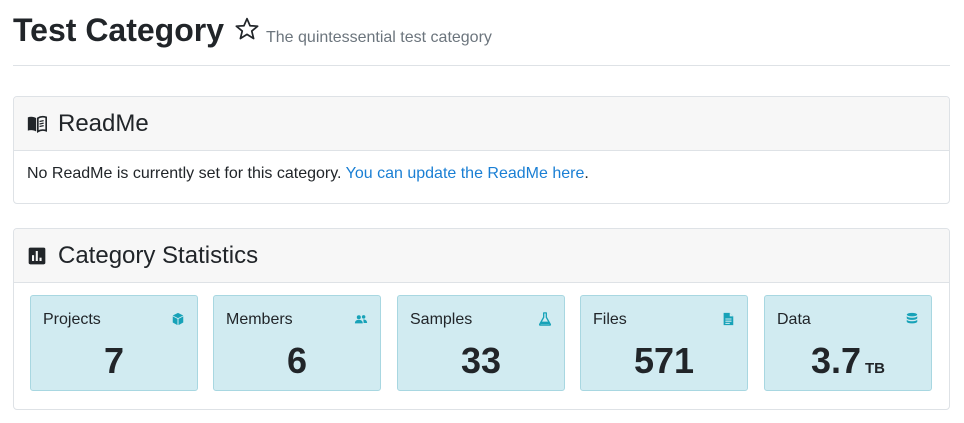 This screenshot has height=423, width=964. I want to click on update-readme-link: You can update the ReadMe here, so click(465, 173).